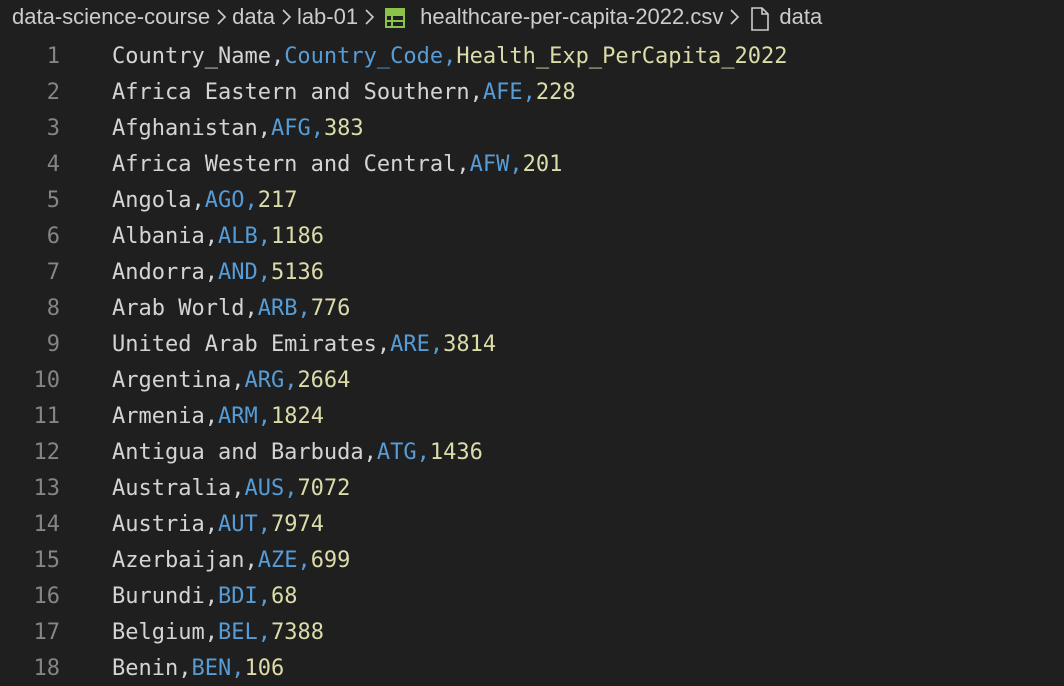 The image size is (1064, 686). Describe the element at coordinates (532, 560) in the screenshot. I see `code-line: 15 Azerbaijan,AZE,699` at that location.